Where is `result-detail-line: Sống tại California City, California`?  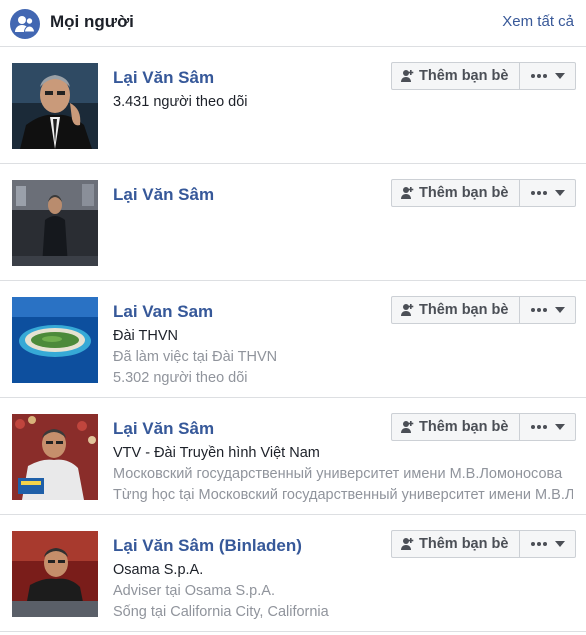 result-detail-line: Sống tại California City, California is located at coordinates (221, 612).